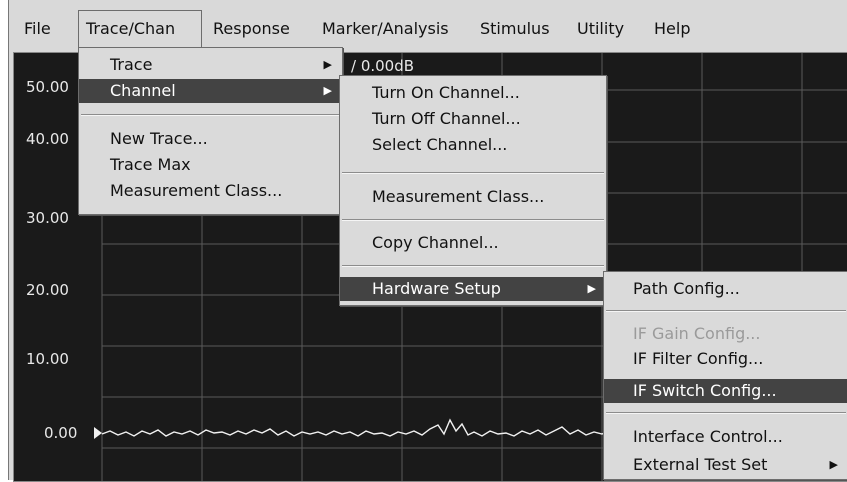 The image size is (847, 482). Describe the element at coordinates (600, 29) in the screenshot. I see `menu-utility: Utility` at that location.